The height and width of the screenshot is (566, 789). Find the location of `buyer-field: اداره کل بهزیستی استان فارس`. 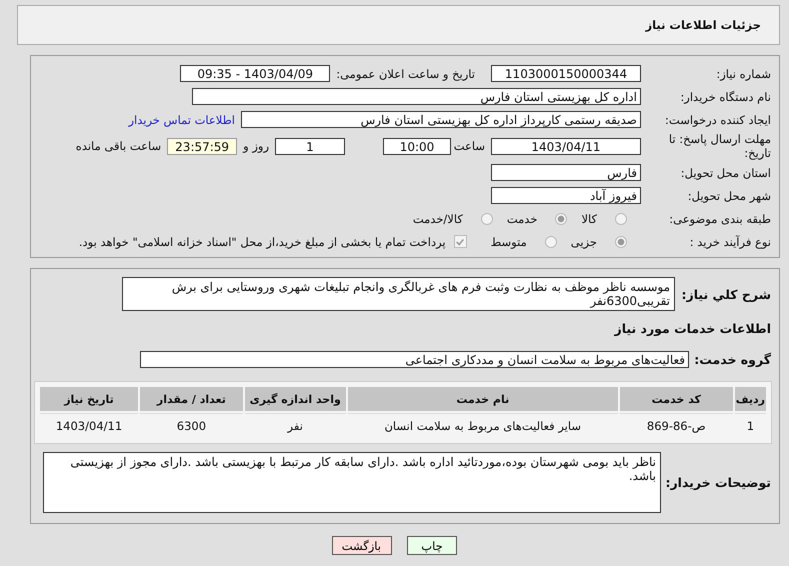

buyer-field: اداره کل بهزیستی استان فارس is located at coordinates (416, 96).